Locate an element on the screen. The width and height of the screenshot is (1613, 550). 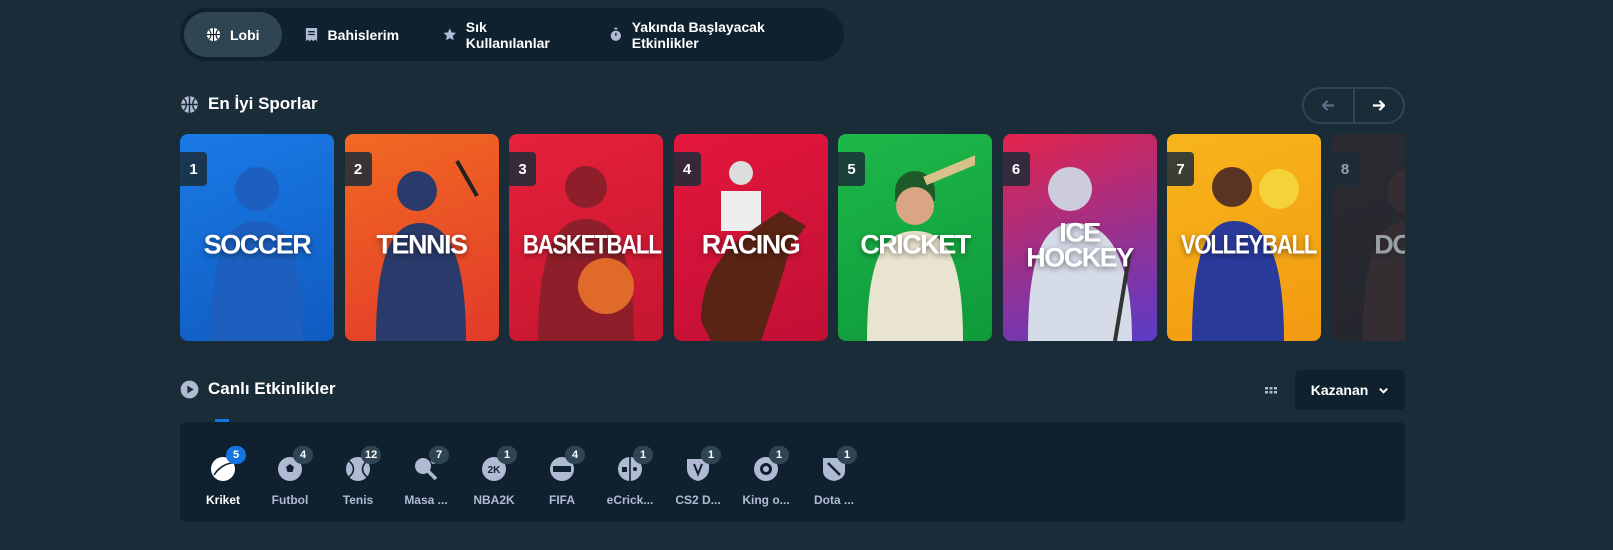
nav-favourites-label: Sık Kullanılanlar is located at coordinates (507, 34).